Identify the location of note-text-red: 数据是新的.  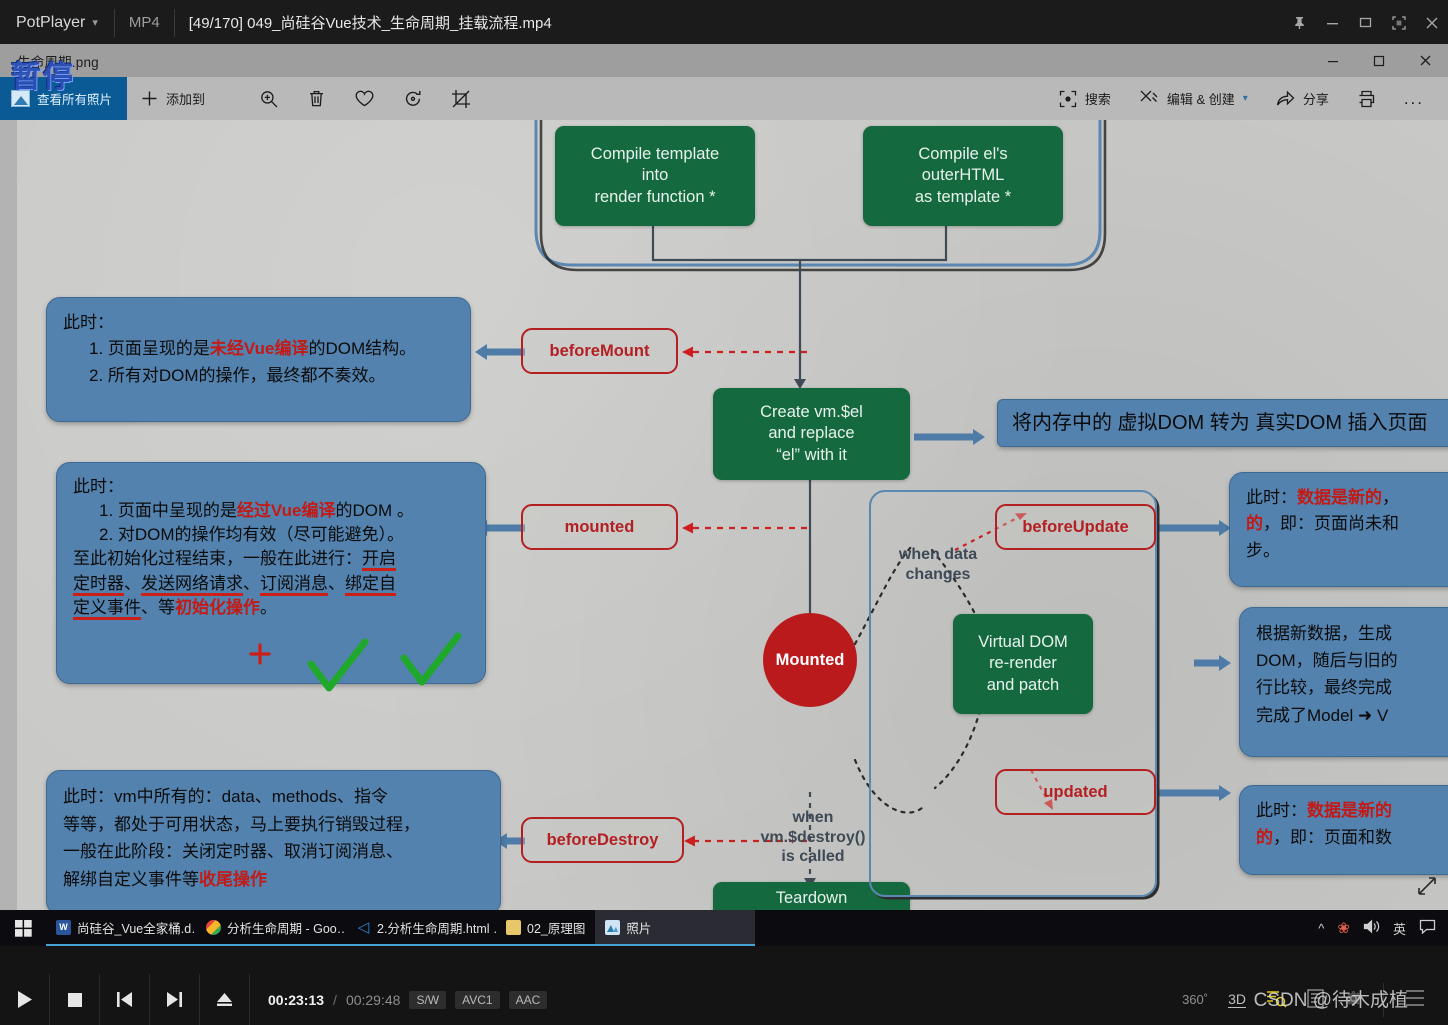
(1339, 497).